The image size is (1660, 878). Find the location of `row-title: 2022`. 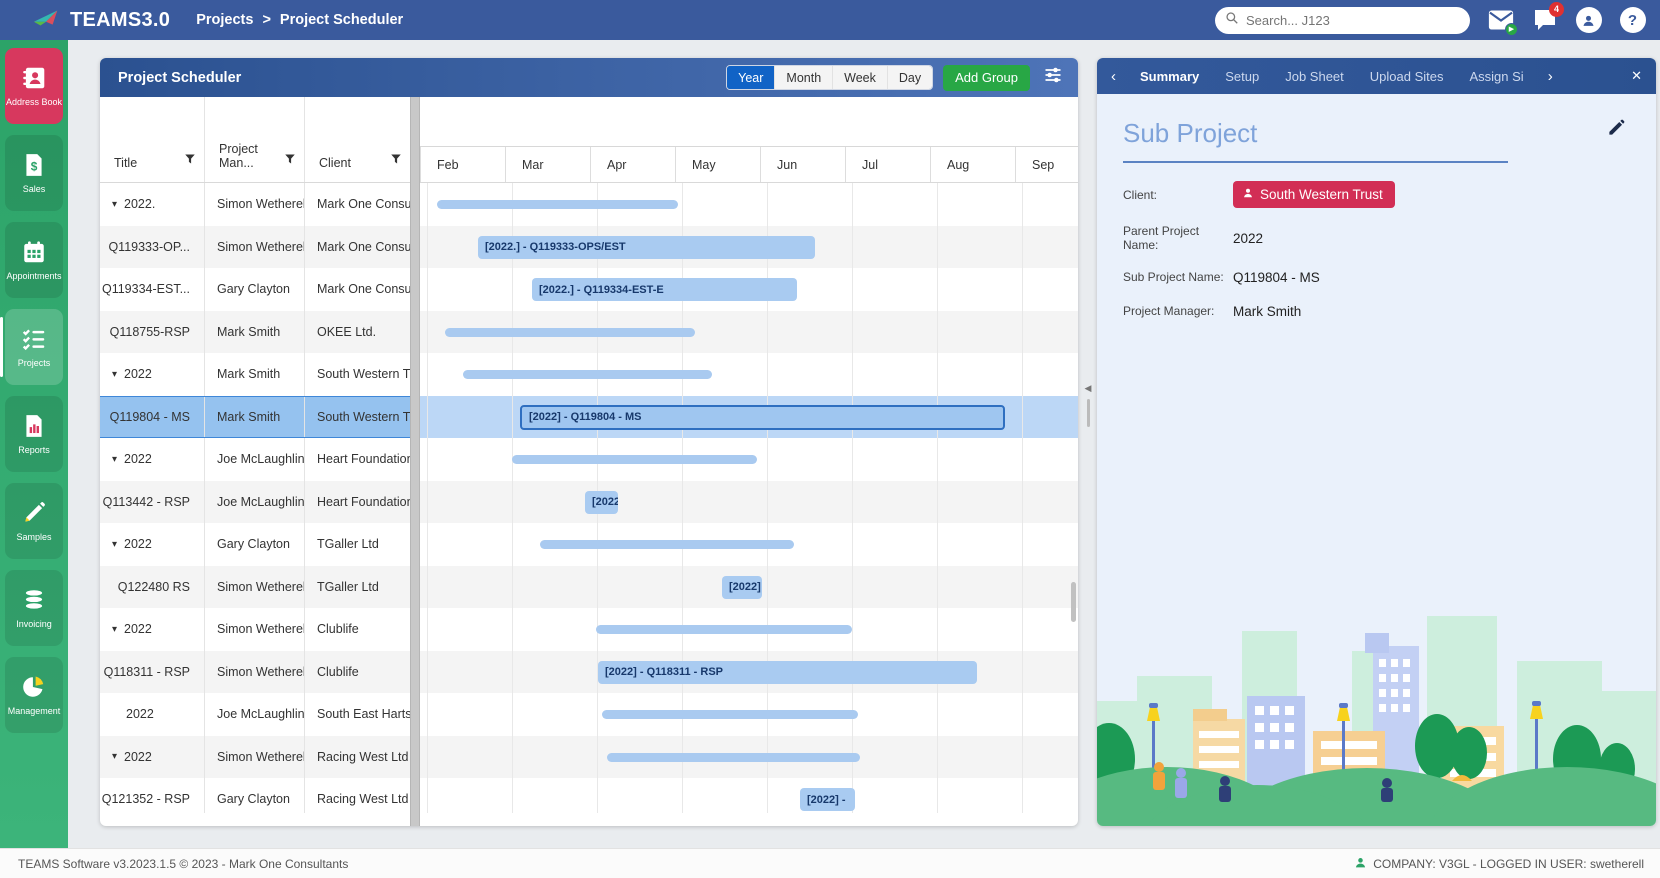

row-title: 2022 is located at coordinates (138, 544).